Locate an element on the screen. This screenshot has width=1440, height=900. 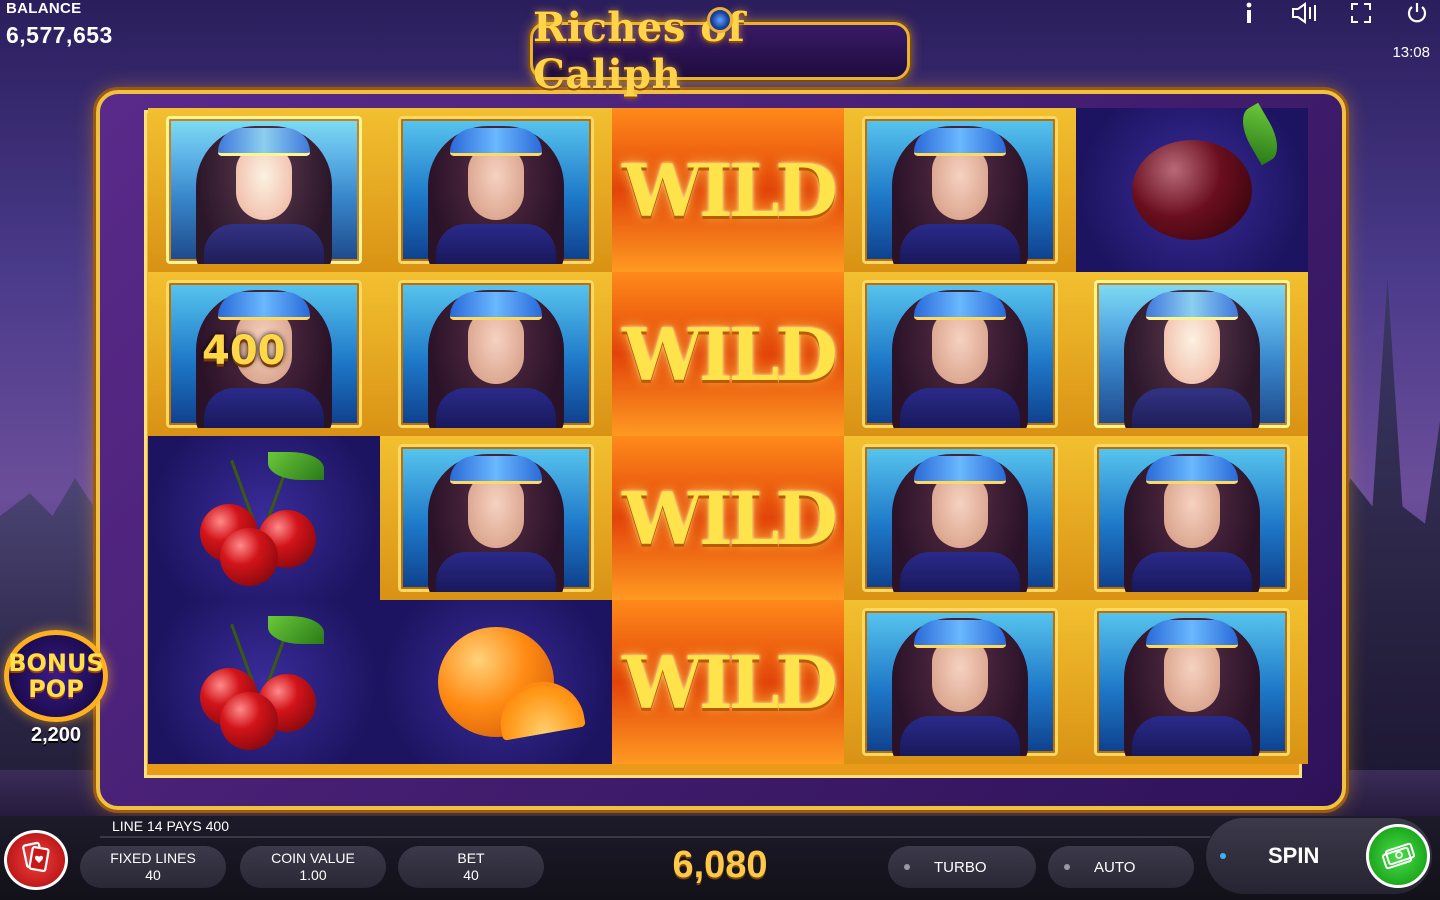
auto-indicator-icon is located at coordinates (1067, 867).